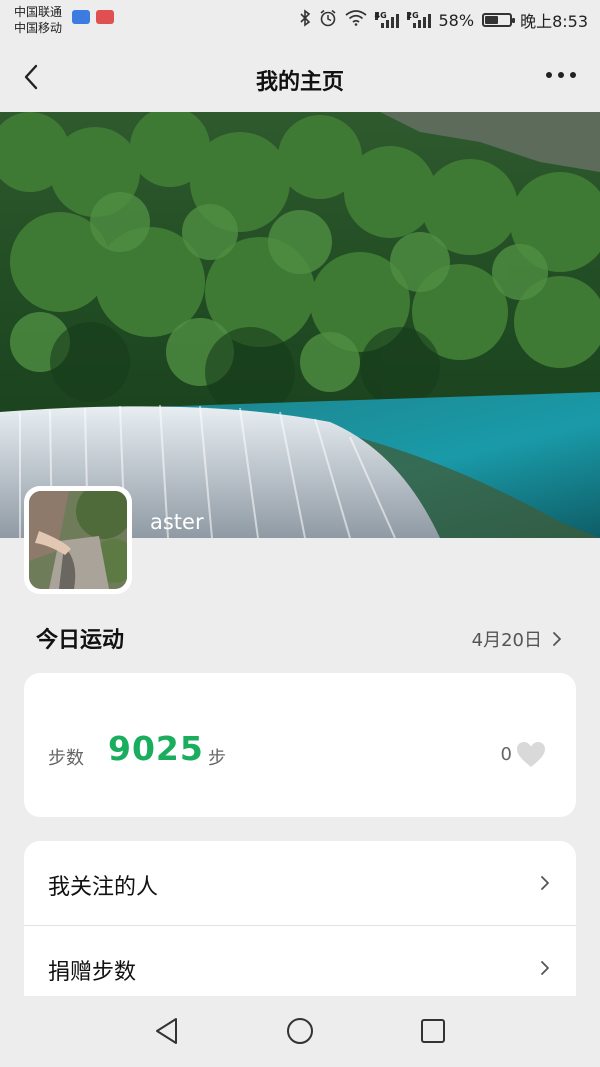  Describe the element at coordinates (38, 20) in the screenshot. I see `carrier-info: 中国联通 中国移动` at that location.